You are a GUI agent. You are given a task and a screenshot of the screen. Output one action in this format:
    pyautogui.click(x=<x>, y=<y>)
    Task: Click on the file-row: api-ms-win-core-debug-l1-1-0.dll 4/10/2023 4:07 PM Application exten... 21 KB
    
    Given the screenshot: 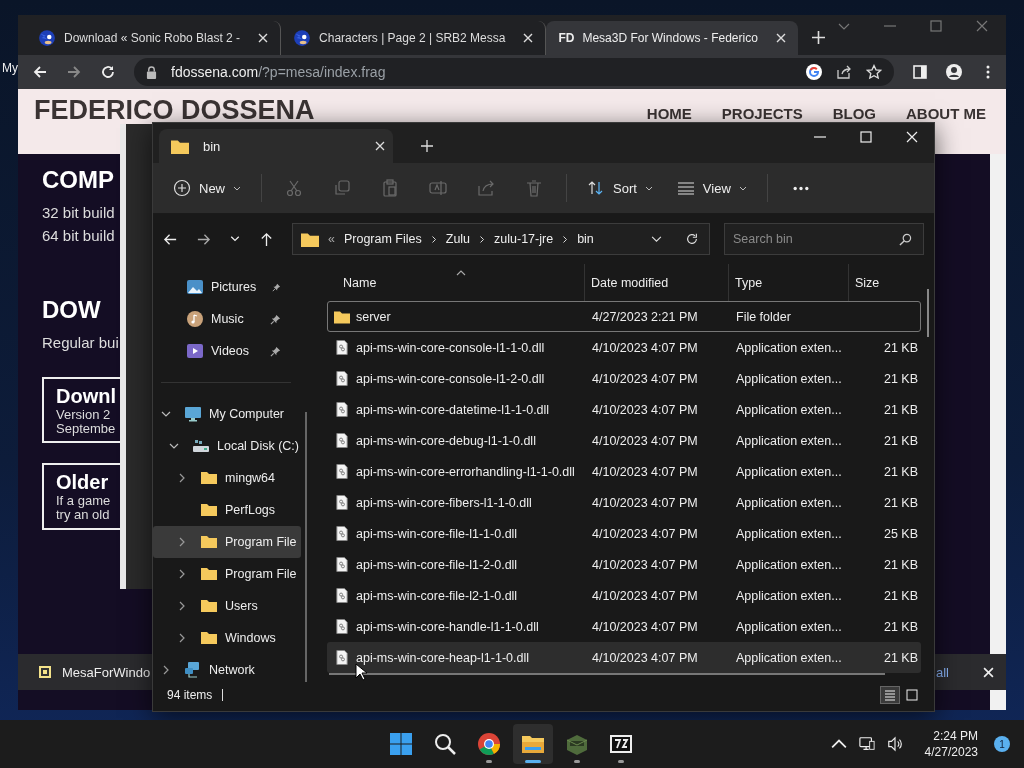 What is the action you would take?
    pyautogui.click(x=624, y=440)
    